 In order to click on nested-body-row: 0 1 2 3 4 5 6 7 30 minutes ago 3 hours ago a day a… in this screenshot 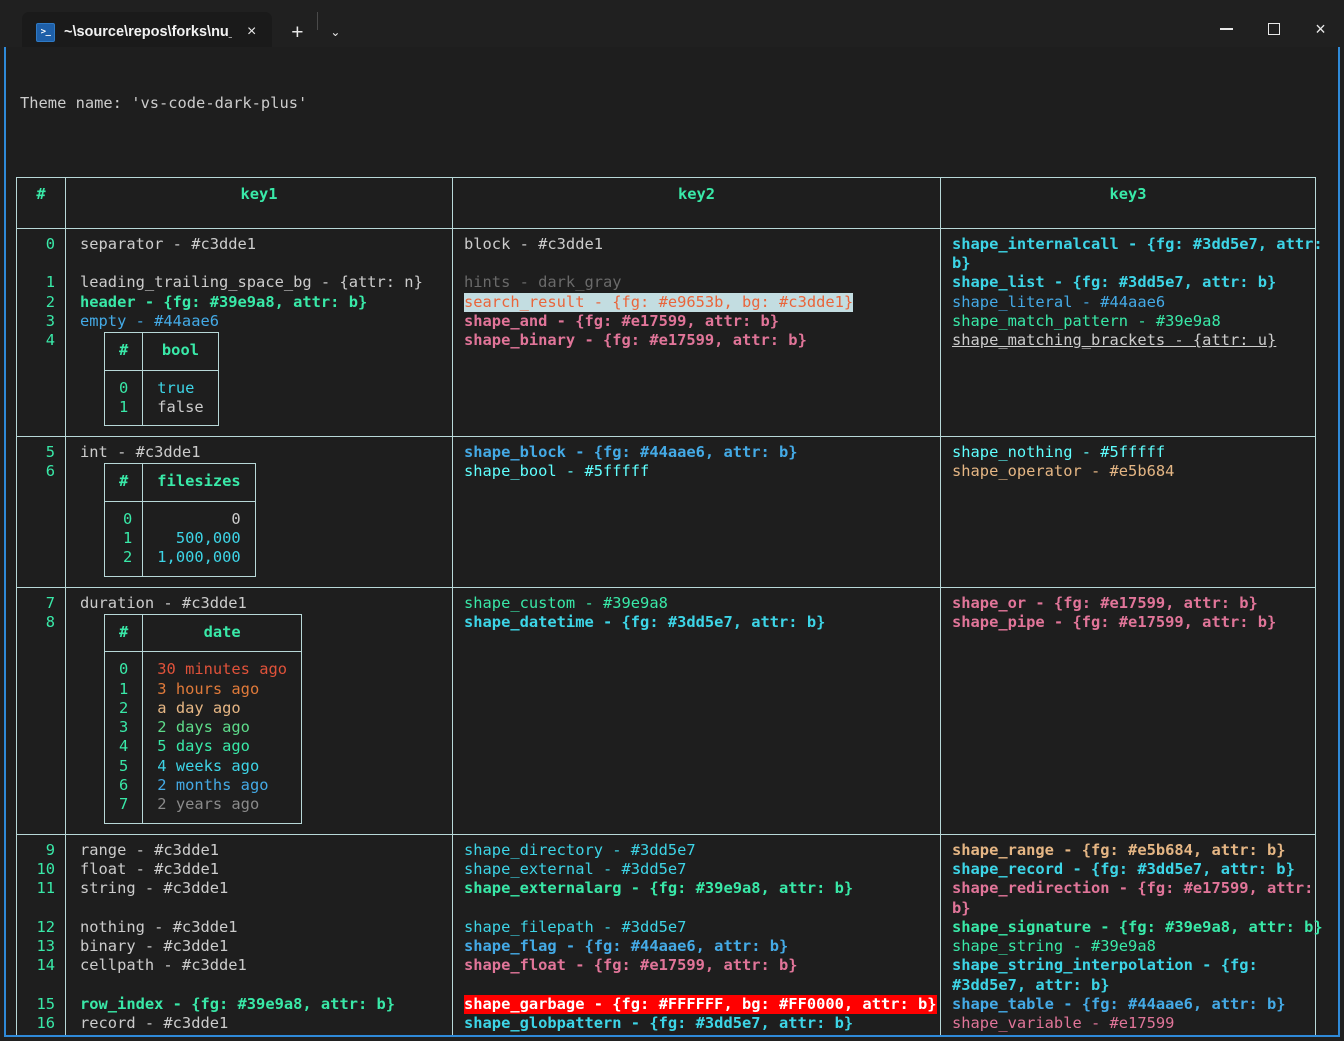, I will do `click(203, 737)`.